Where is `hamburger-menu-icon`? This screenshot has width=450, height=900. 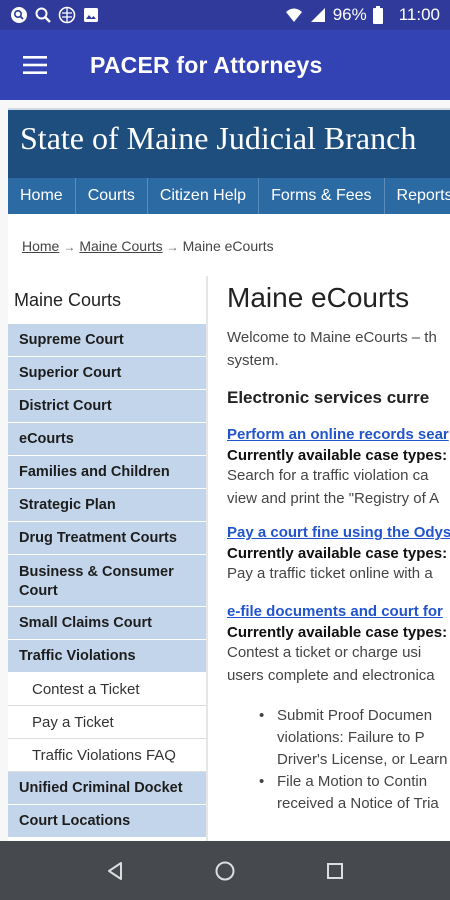
hamburger-menu-icon is located at coordinates (35, 65).